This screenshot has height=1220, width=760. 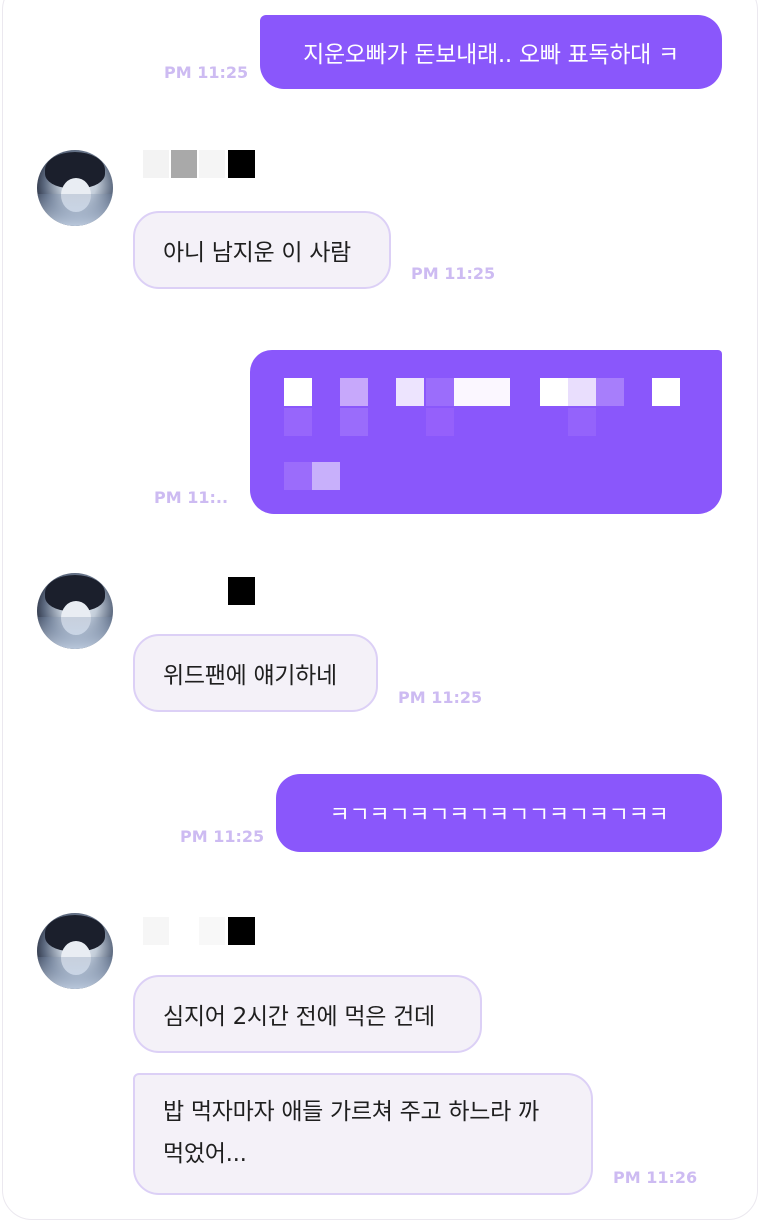 I want to click on message-text: 아니 남지운 이 사람, so click(x=257, y=253).